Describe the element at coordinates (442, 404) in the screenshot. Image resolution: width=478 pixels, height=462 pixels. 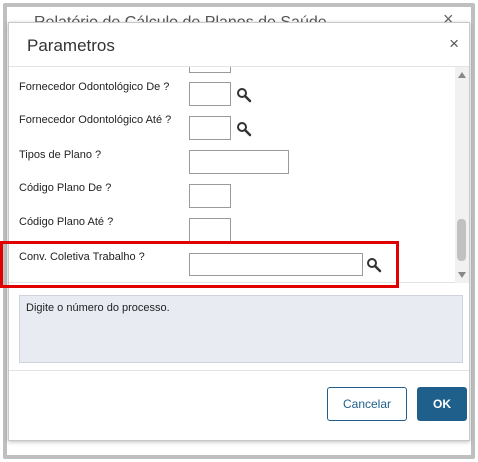
I see `ok-button: OK` at that location.